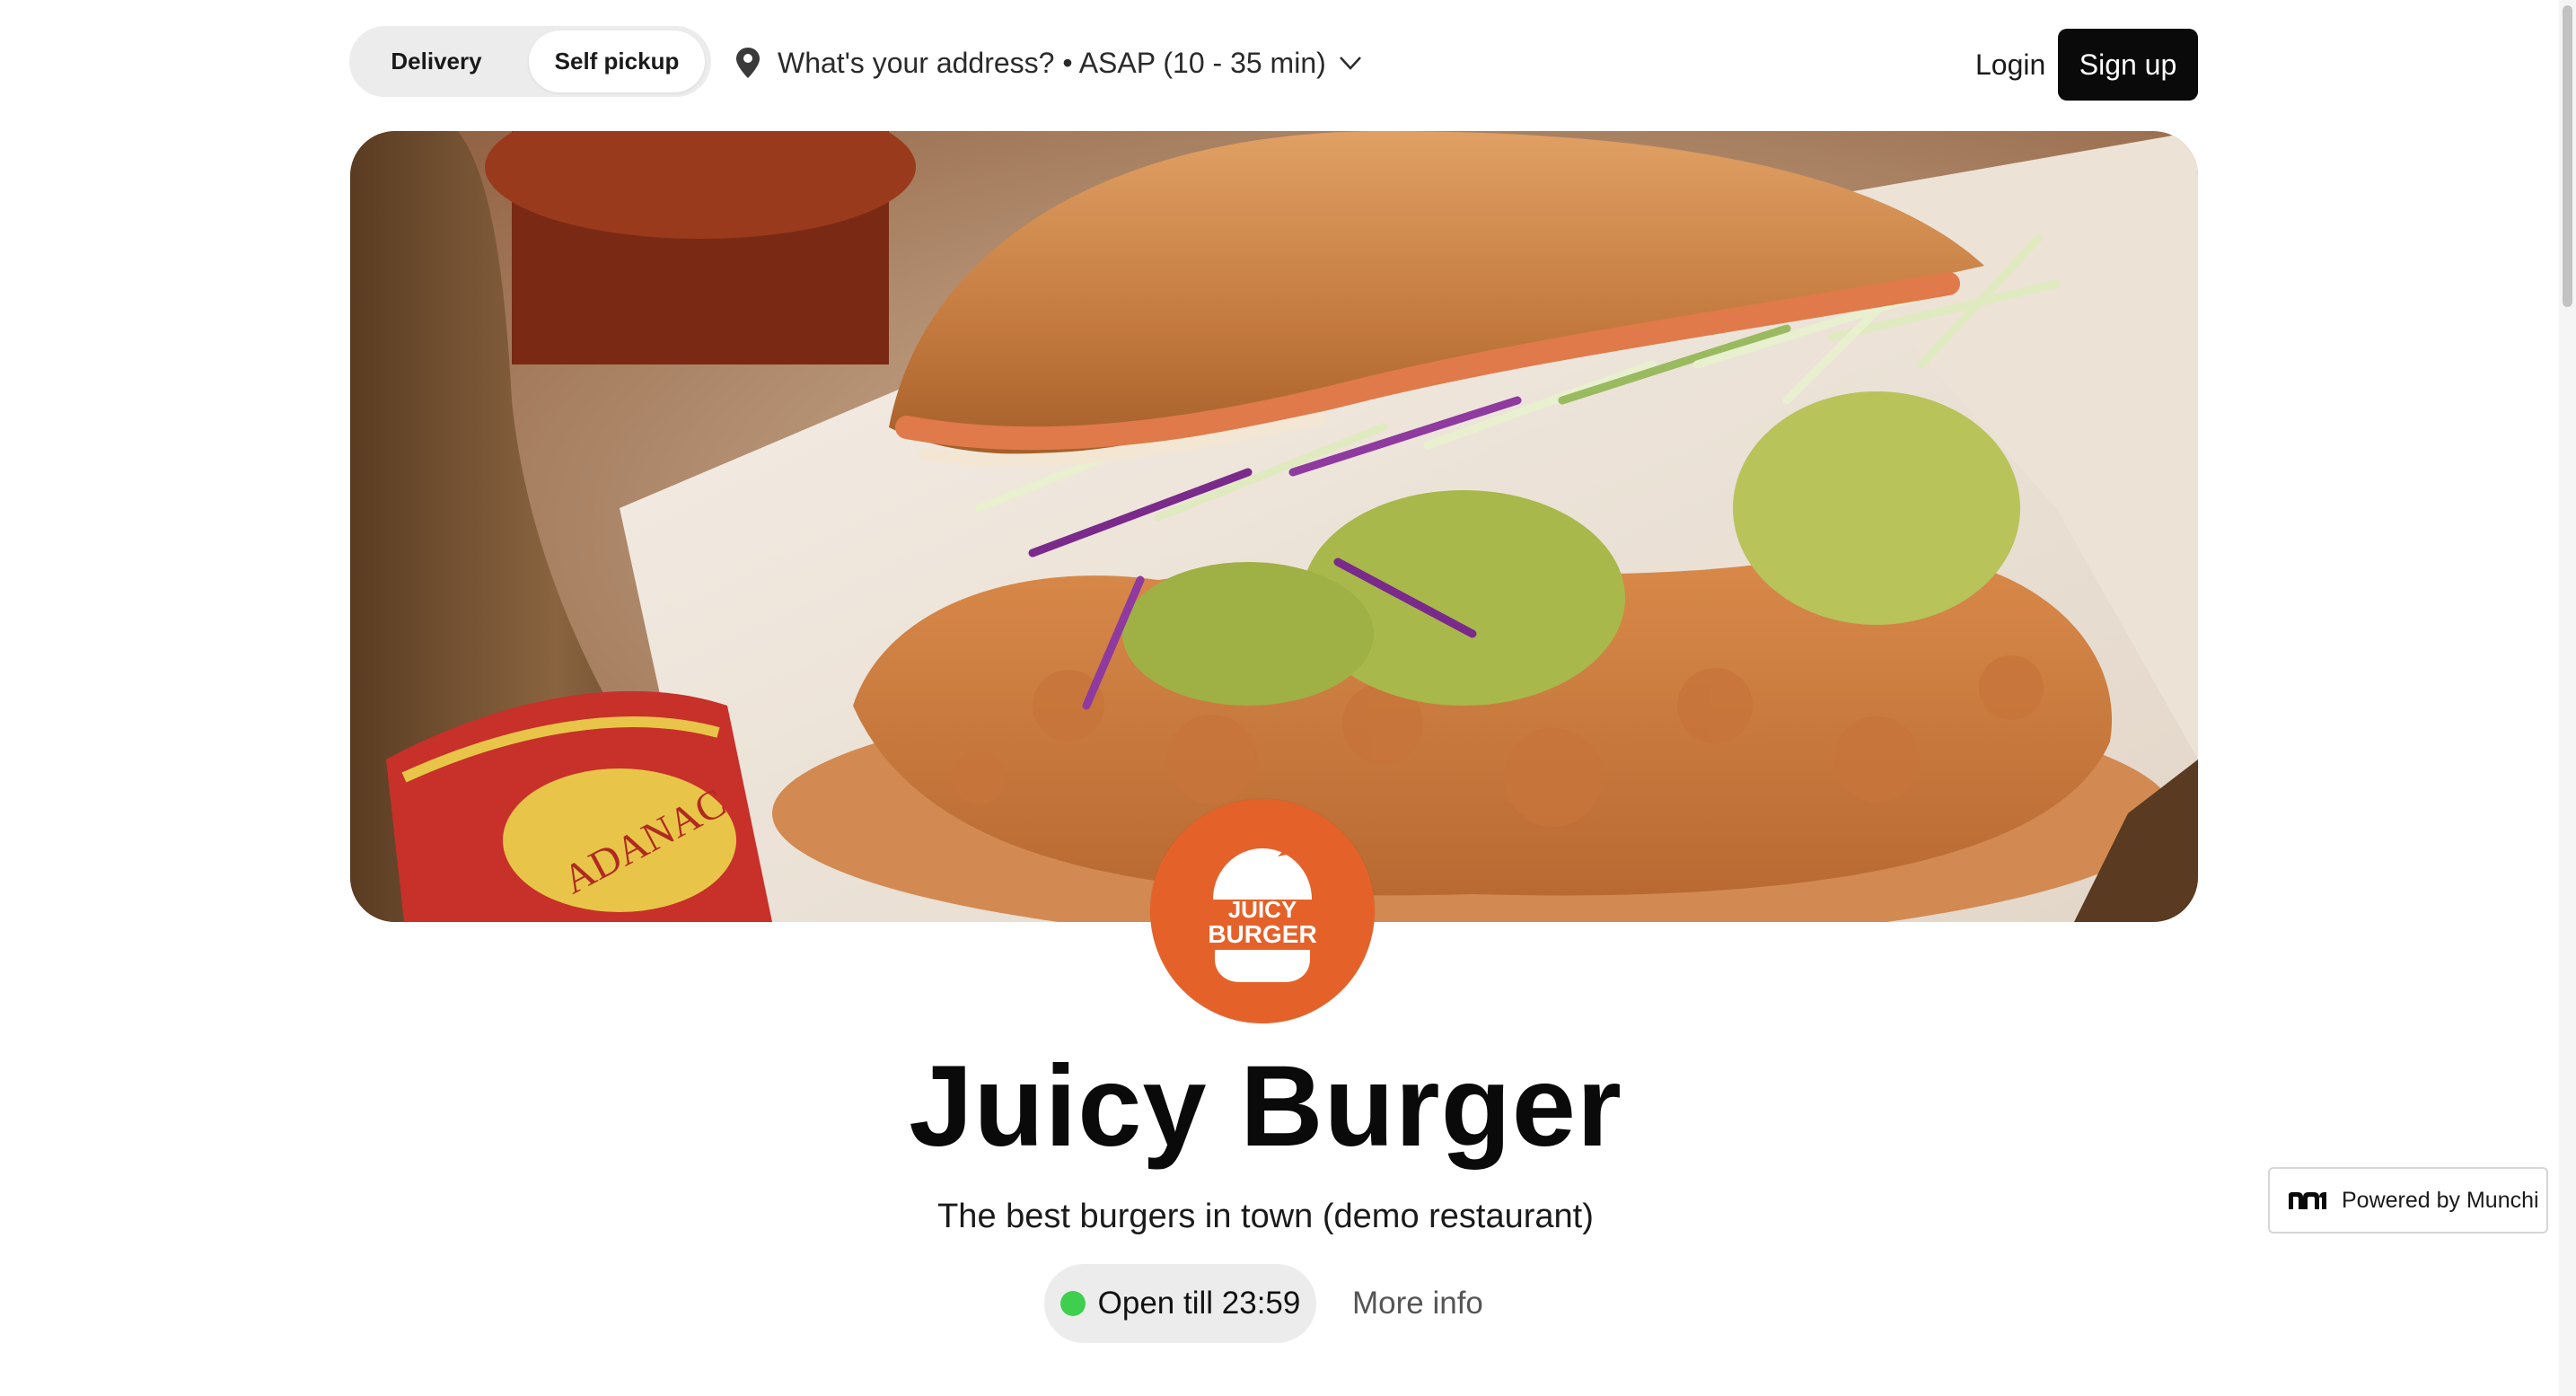  What do you see at coordinates (2567, 698) in the screenshot?
I see `vertical-scrollbar` at bounding box center [2567, 698].